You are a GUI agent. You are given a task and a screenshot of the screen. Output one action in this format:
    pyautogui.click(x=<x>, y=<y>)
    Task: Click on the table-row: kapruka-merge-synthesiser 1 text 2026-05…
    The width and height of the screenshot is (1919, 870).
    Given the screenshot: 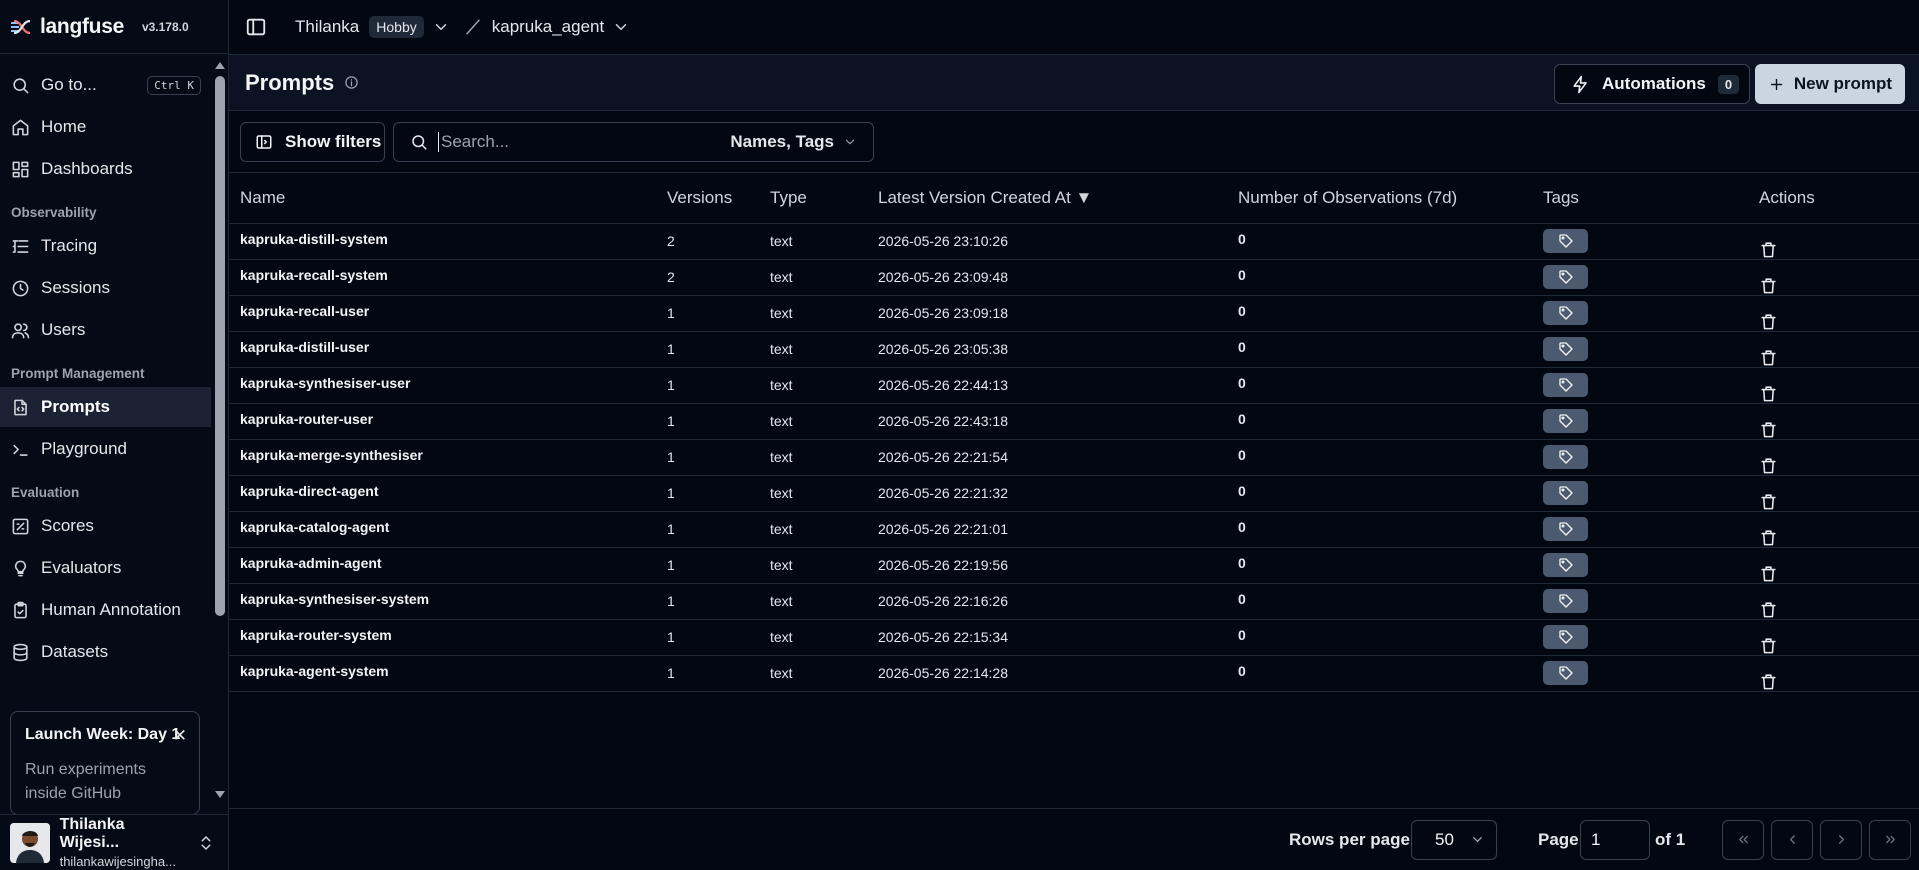 What is the action you would take?
    pyautogui.click(x=1074, y=457)
    